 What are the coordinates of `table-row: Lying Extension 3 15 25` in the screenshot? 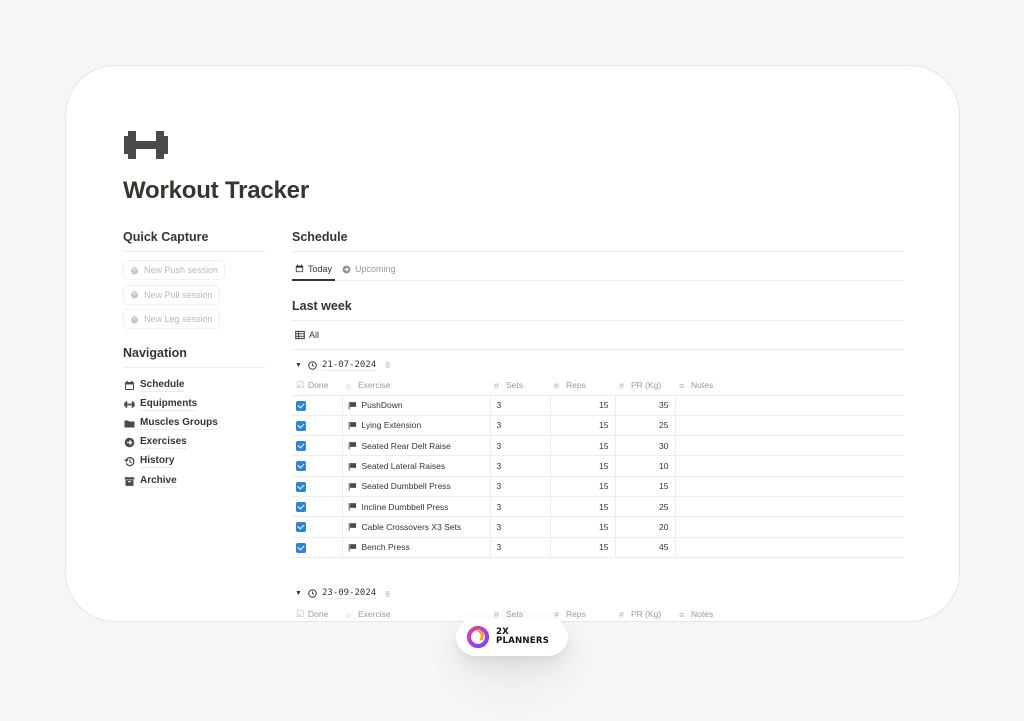 It's located at (598, 426).